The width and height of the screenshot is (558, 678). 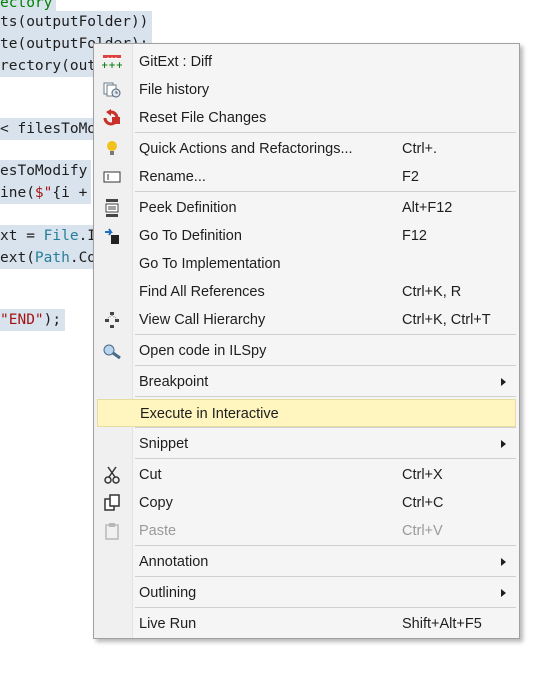 I want to click on menu-item-shortcut: Ctrl+X, so click(x=422, y=475).